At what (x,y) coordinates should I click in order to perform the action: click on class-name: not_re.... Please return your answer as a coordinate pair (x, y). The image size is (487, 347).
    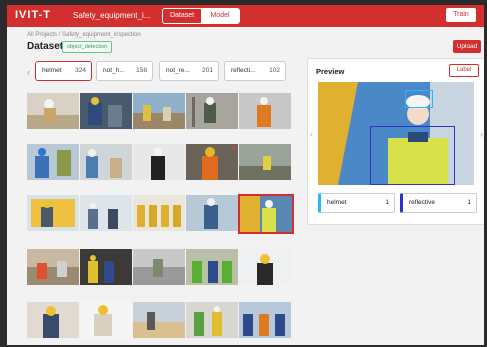
    Looking at the image, I should click on (178, 70).